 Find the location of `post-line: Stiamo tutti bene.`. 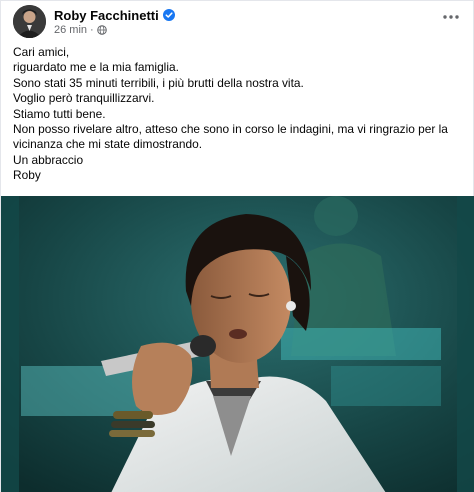

post-line: Stiamo tutti bene. is located at coordinates (59, 113).